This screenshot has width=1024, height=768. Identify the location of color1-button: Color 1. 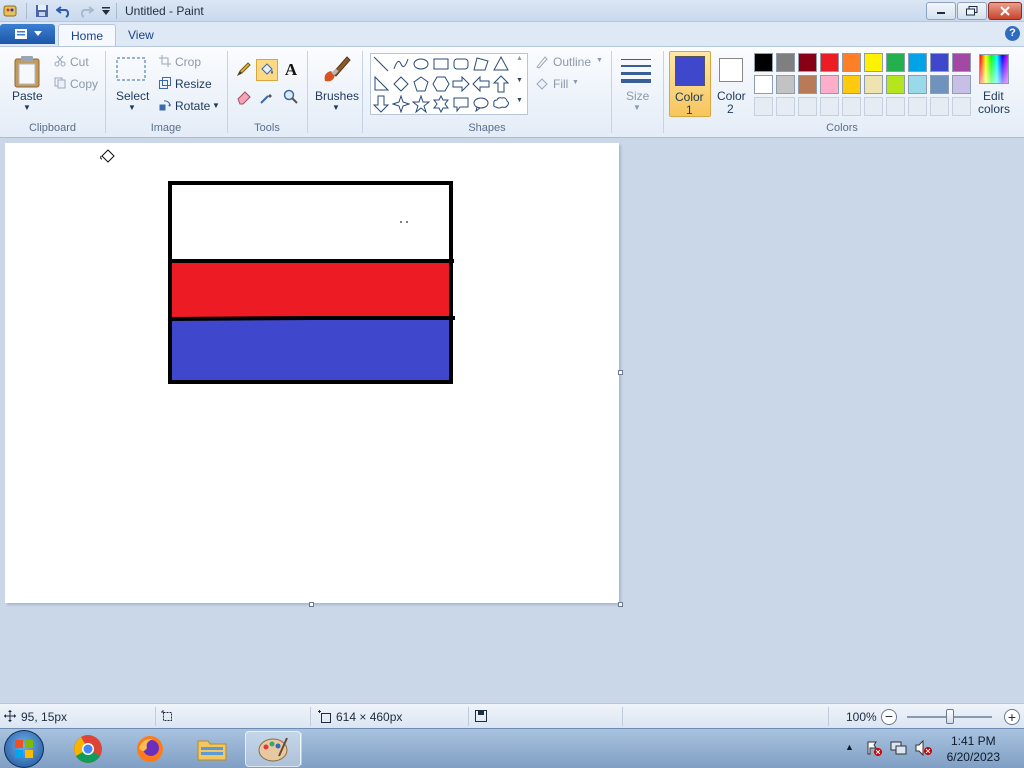
(690, 84).